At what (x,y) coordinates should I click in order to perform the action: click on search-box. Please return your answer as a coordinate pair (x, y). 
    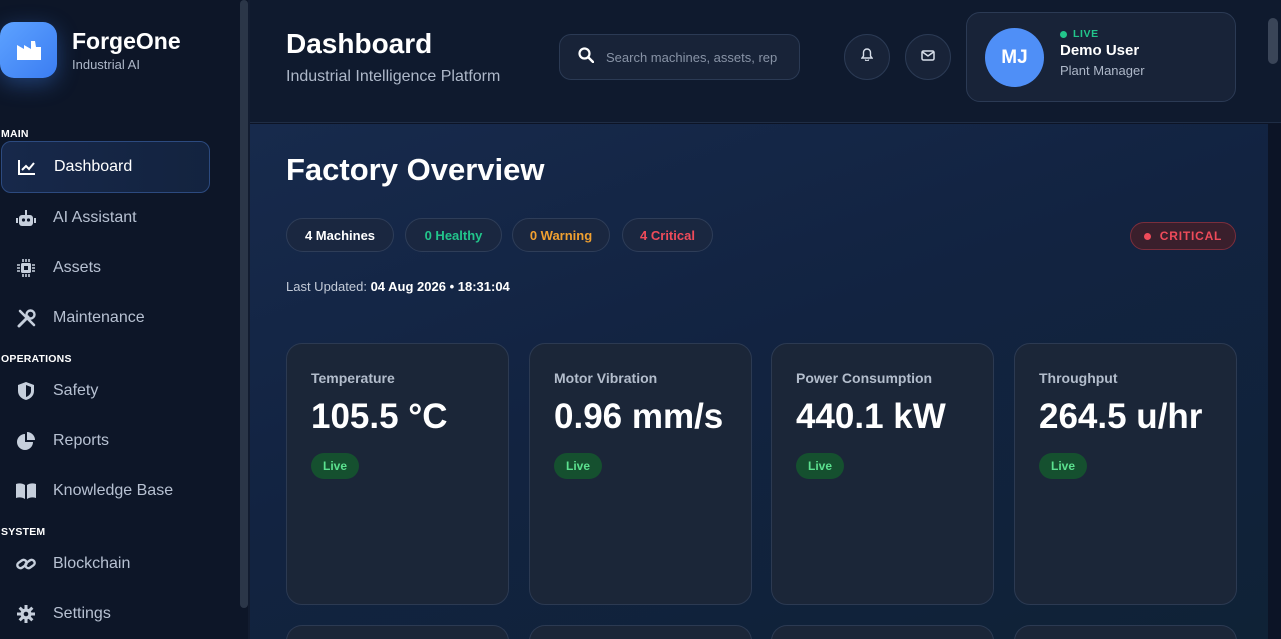
    Looking at the image, I should click on (679, 57).